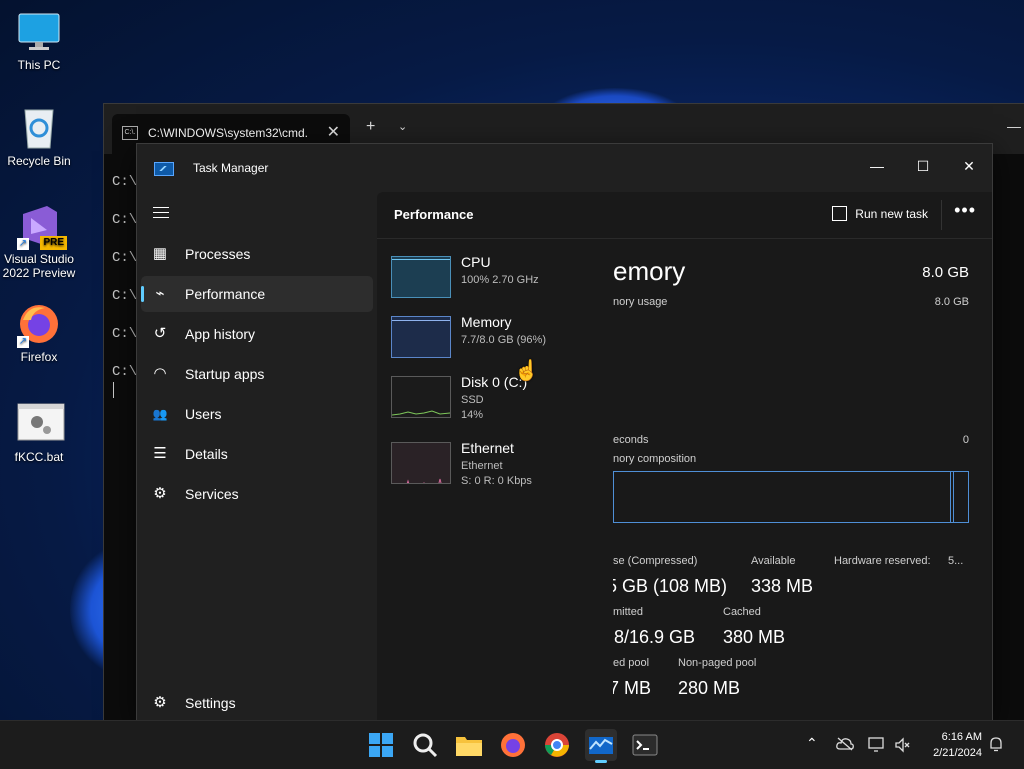  I want to click on console-output: C:\ C:\ C:\ C:\ C:\ C:\, so click(124, 288).